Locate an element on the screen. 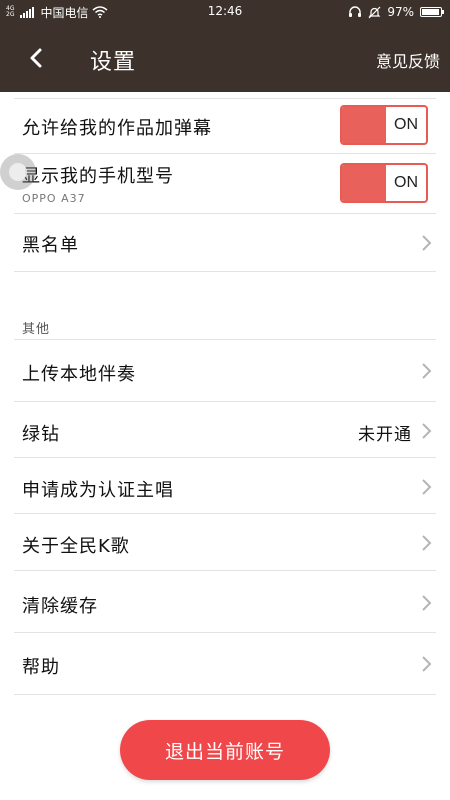 This screenshot has width=450, height=800. green-diamond-status: 未开通 is located at coordinates (385, 435).